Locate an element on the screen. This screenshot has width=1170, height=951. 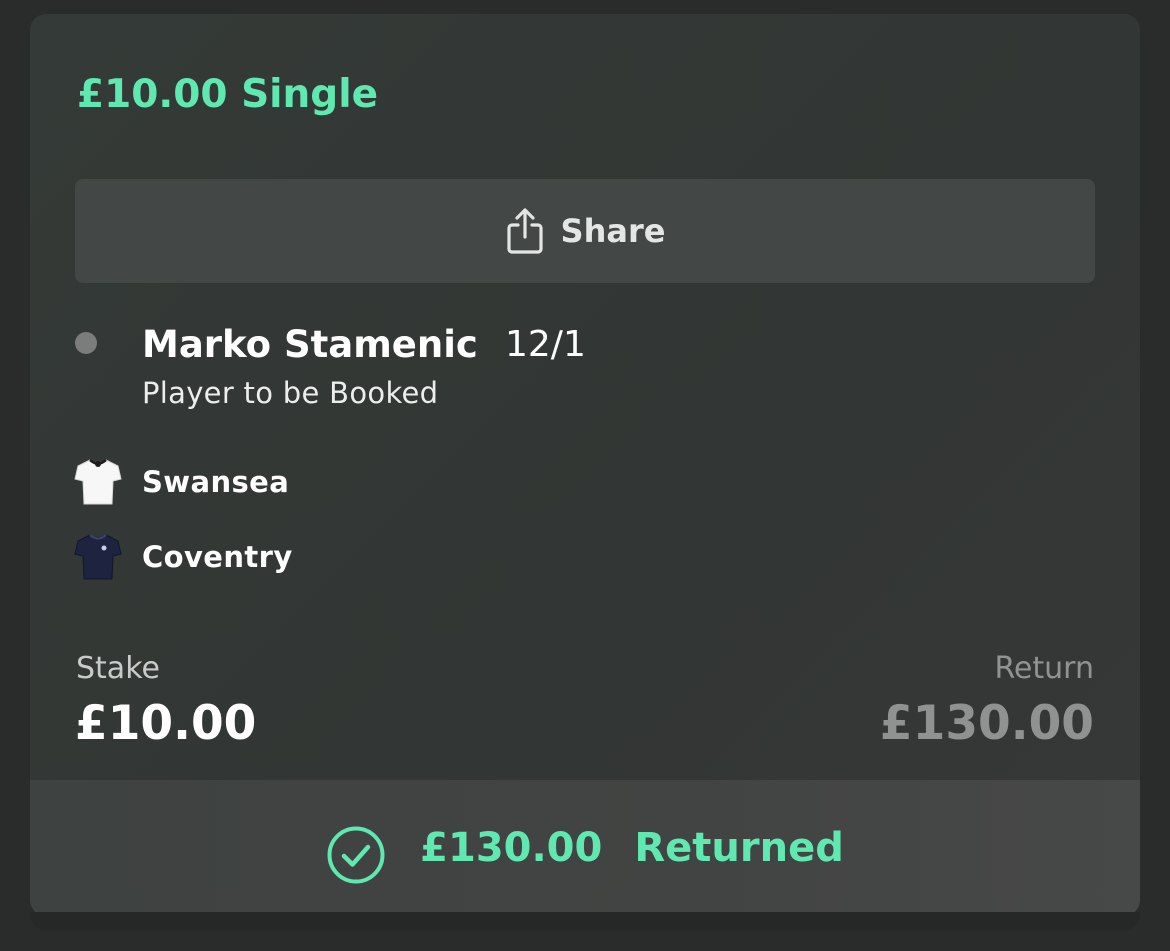
team-row-home: Swansea is located at coordinates (181, 482).